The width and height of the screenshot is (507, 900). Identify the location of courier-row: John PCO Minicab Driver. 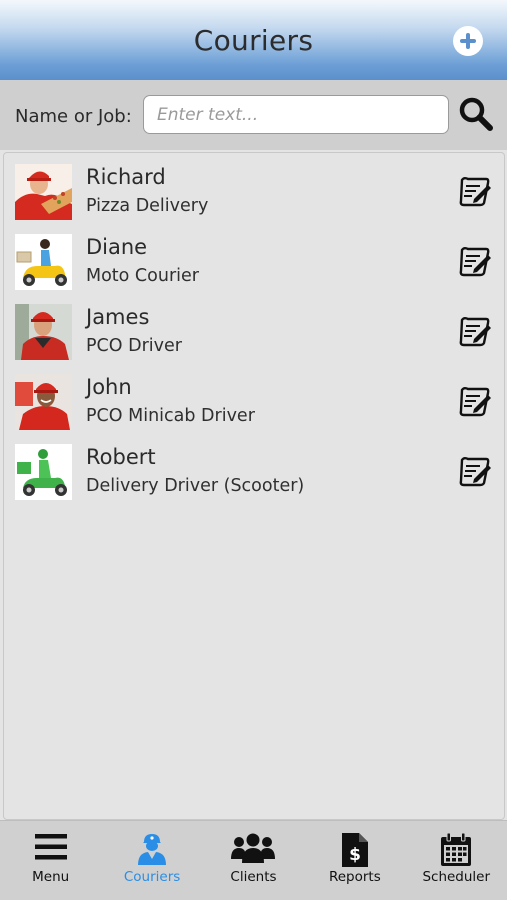
(254, 398).